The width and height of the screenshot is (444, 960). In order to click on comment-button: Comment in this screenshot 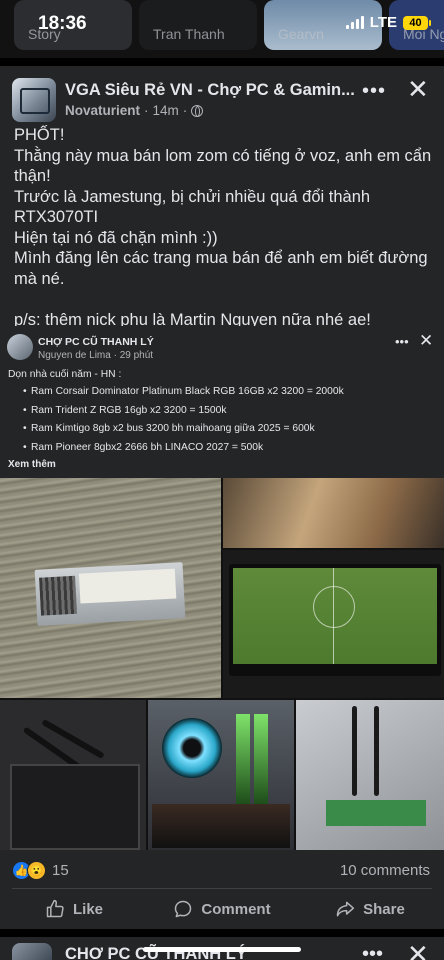, I will do `click(222, 909)`.